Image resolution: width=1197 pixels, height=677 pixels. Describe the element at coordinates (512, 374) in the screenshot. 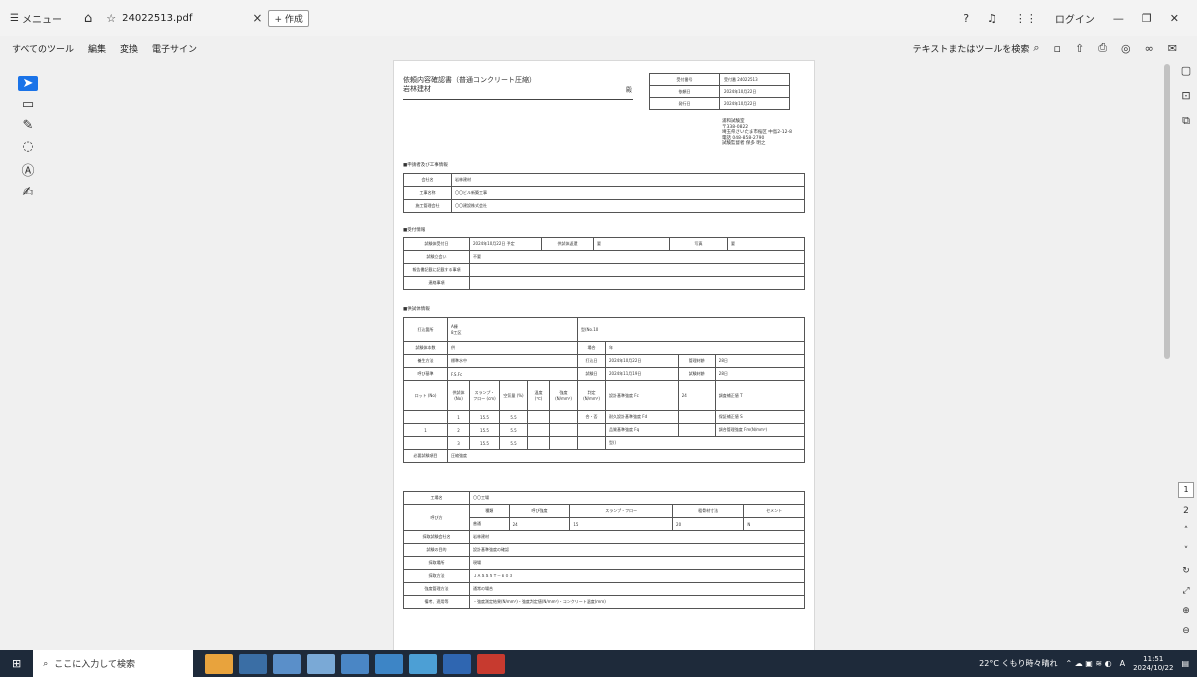

I see `cell-value: F.S.Fc` at that location.